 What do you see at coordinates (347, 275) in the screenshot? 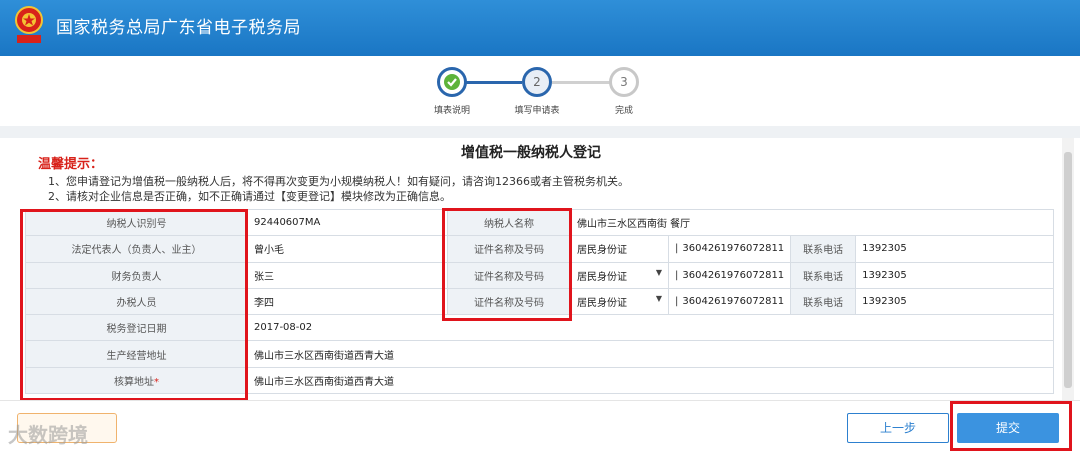
I see `finance-head-value: 张三` at bounding box center [347, 275].